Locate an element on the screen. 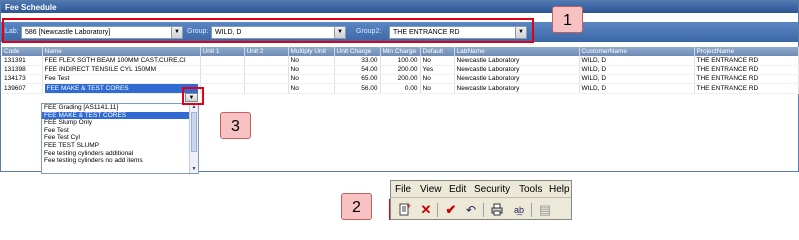  list-item: Fee Test is located at coordinates (120, 131).